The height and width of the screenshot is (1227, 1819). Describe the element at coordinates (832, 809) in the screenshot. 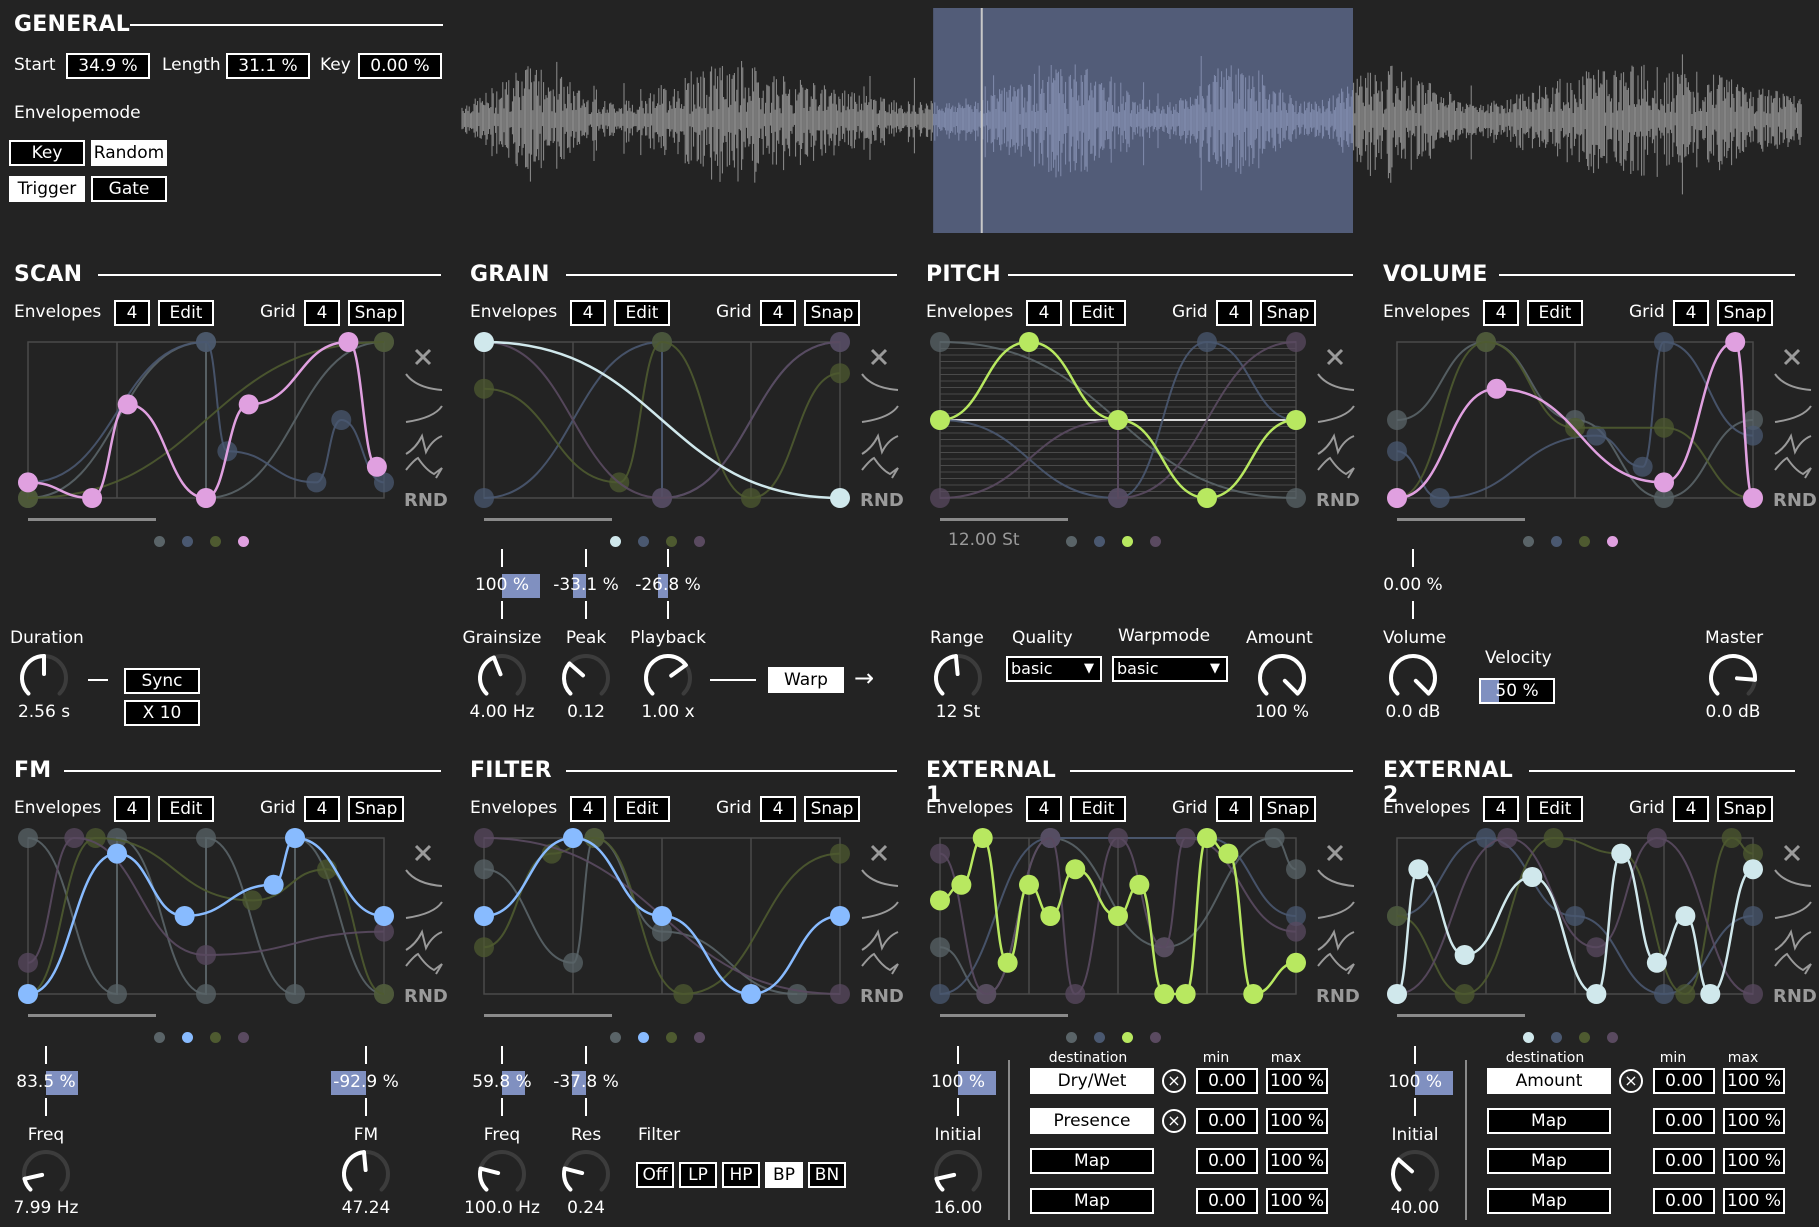

I see `filter-snap-button: Snap` at that location.